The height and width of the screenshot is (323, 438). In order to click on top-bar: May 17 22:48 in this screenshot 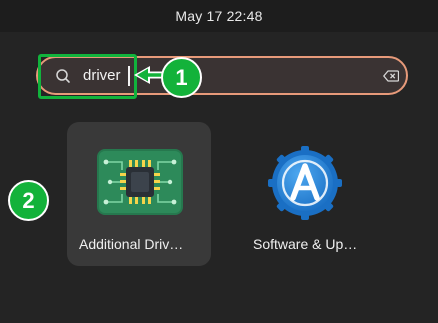, I will do `click(219, 16)`.